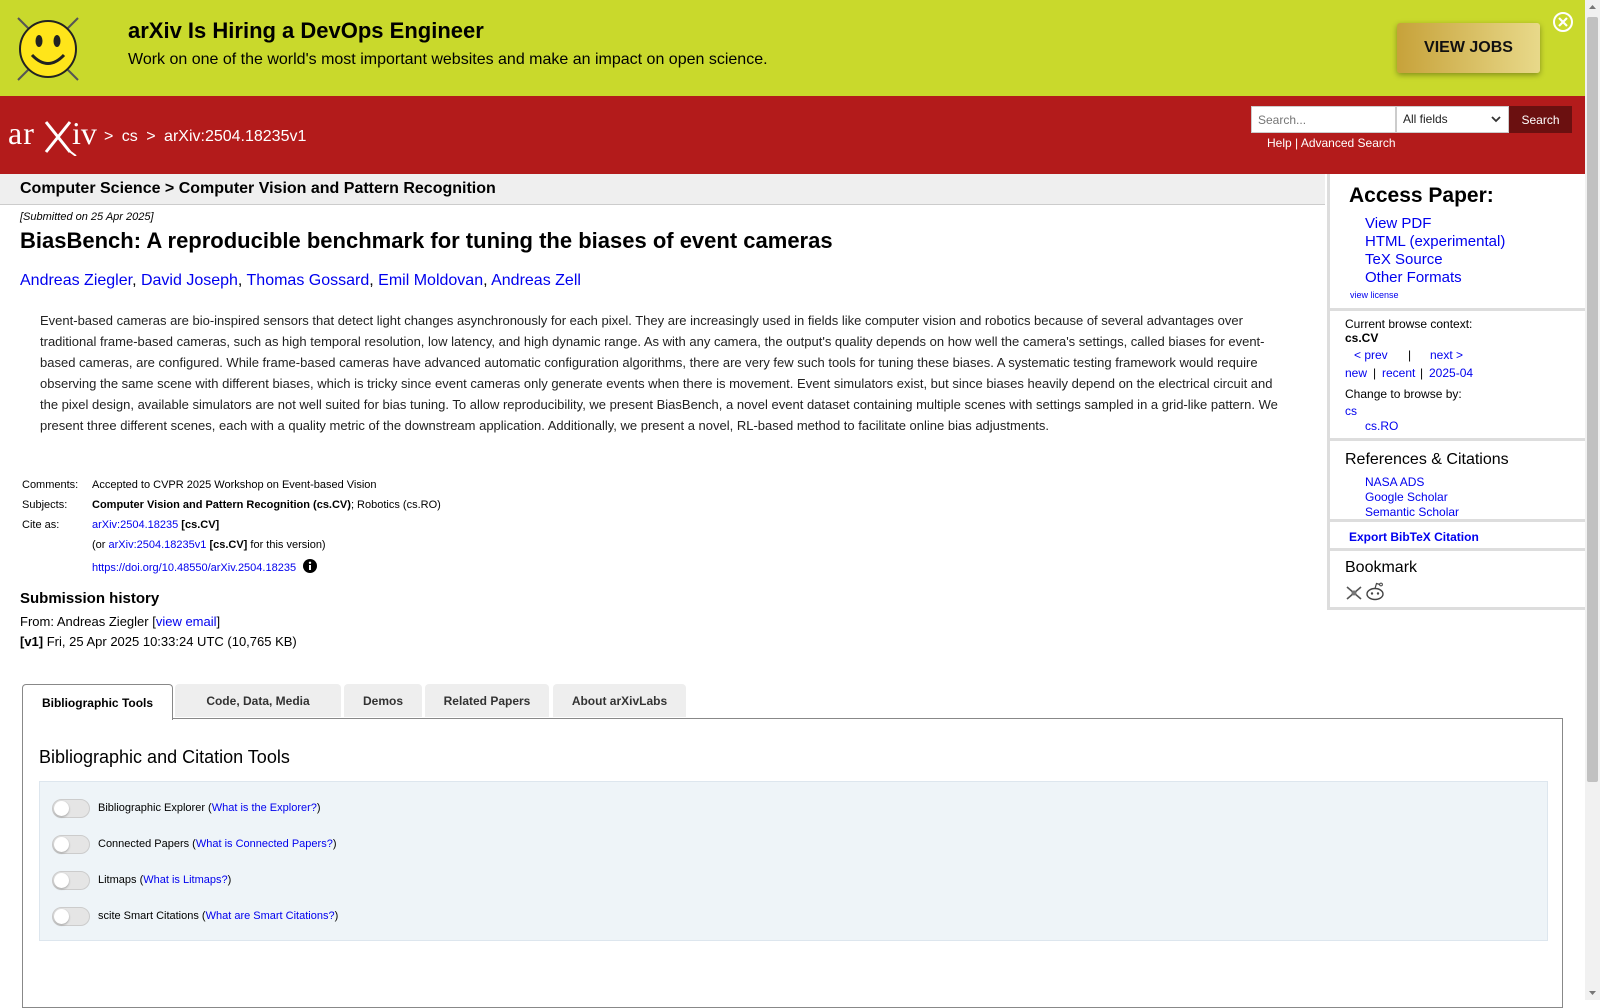 This screenshot has height=1008, width=1600. What do you see at coordinates (130, 136) in the screenshot?
I see `breadcrumb-cs: cs` at bounding box center [130, 136].